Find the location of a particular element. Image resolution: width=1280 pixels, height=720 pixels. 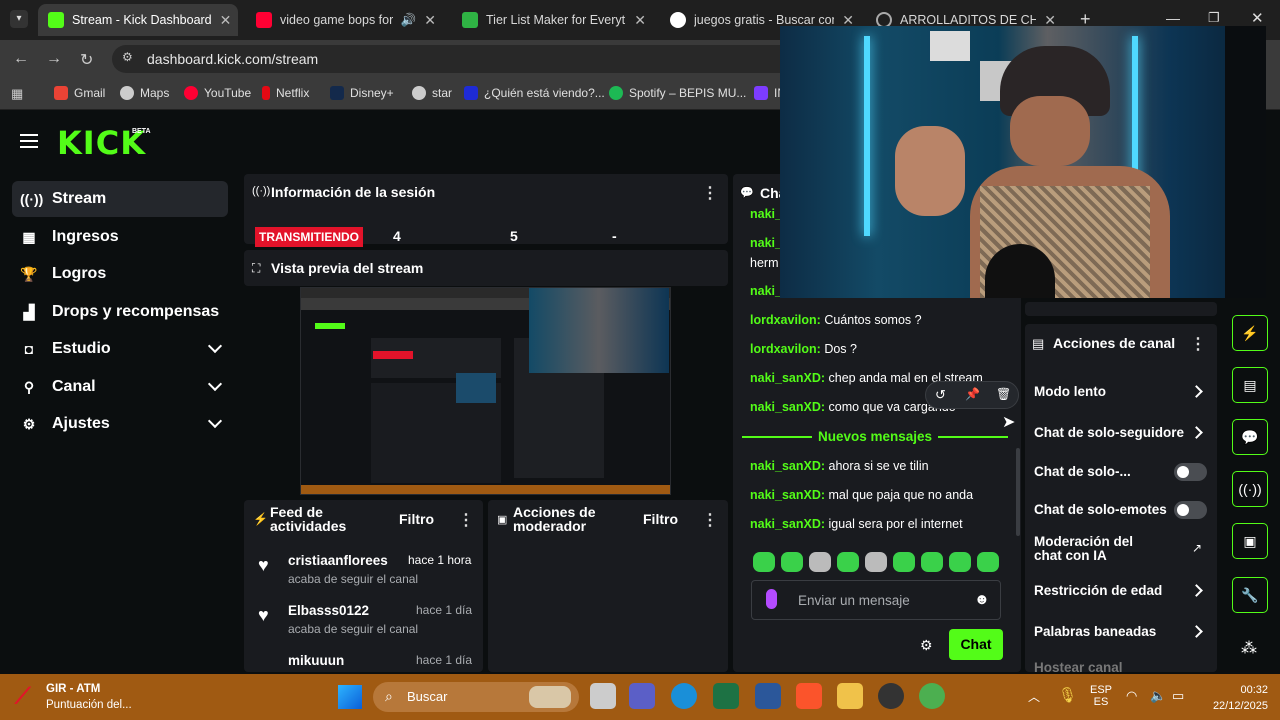

action-host-channel: Hostear canal is located at coordinates (1078, 666).